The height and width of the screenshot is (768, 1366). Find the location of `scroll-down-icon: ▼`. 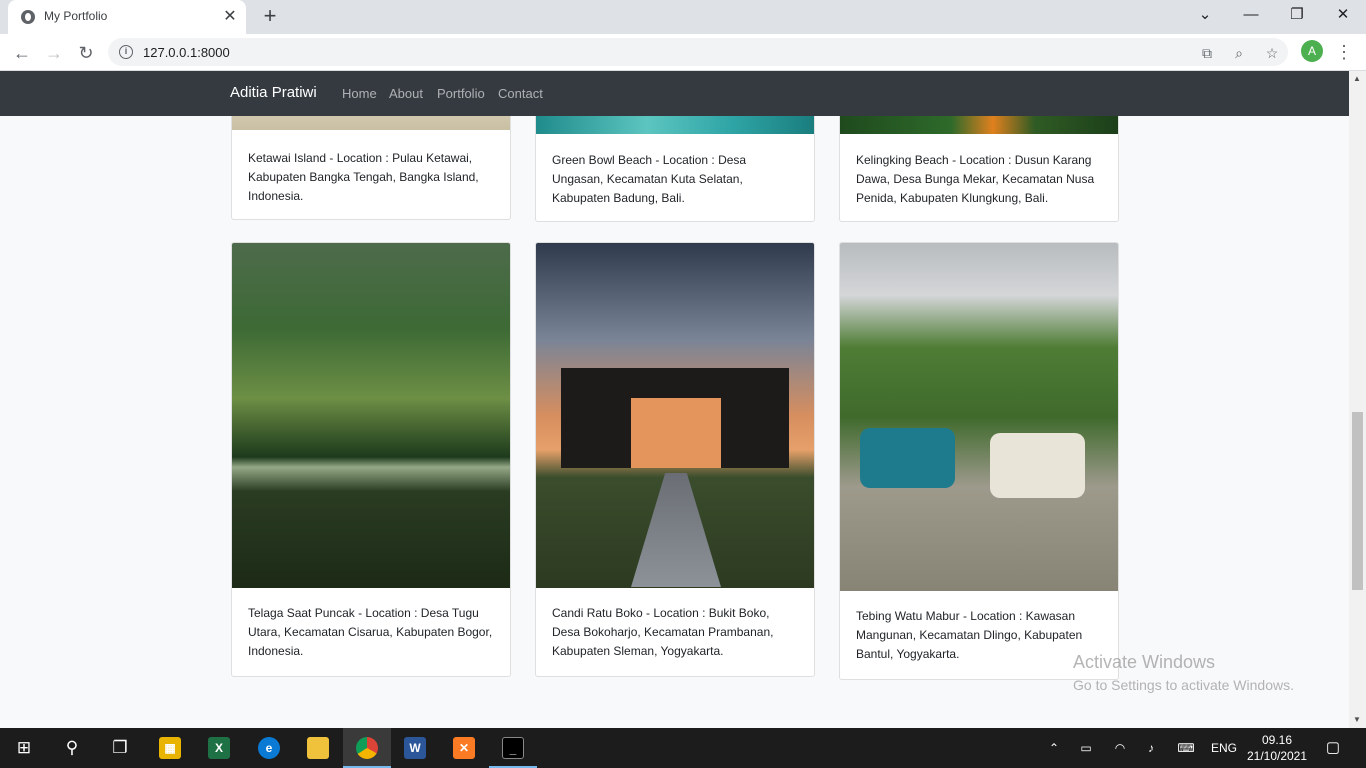

scroll-down-icon: ▼ is located at coordinates (1357, 719).